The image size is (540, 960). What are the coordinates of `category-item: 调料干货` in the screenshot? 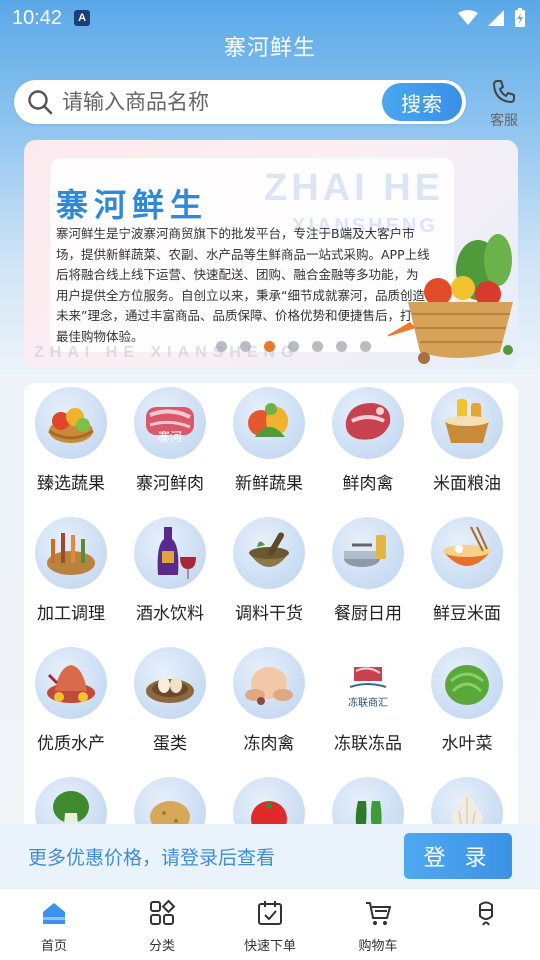 It's located at (269, 570).